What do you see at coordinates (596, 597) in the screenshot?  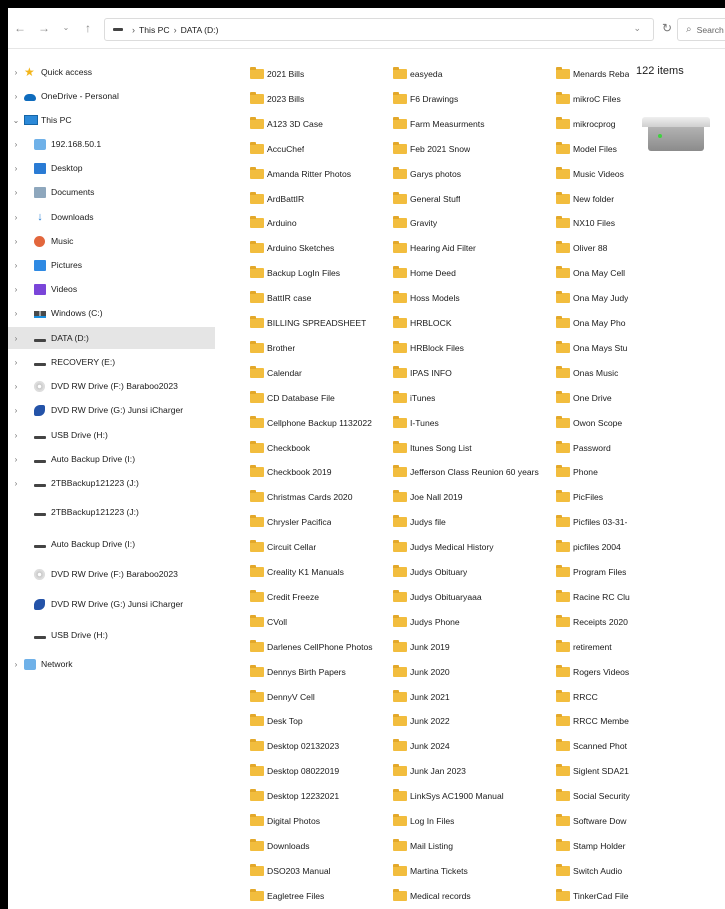 I see `folder-item: Racine RC Clu` at bounding box center [596, 597].